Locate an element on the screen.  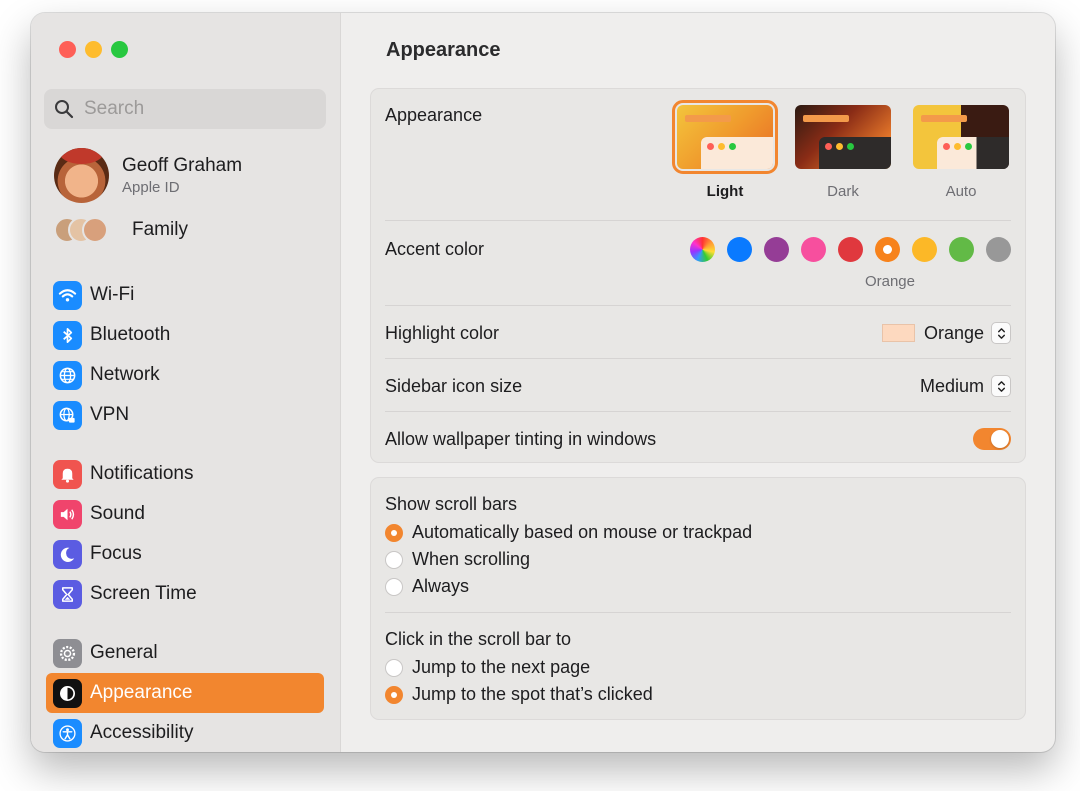
sidebar-item-screen-time: Screen Time is located at coordinates (185, 594).